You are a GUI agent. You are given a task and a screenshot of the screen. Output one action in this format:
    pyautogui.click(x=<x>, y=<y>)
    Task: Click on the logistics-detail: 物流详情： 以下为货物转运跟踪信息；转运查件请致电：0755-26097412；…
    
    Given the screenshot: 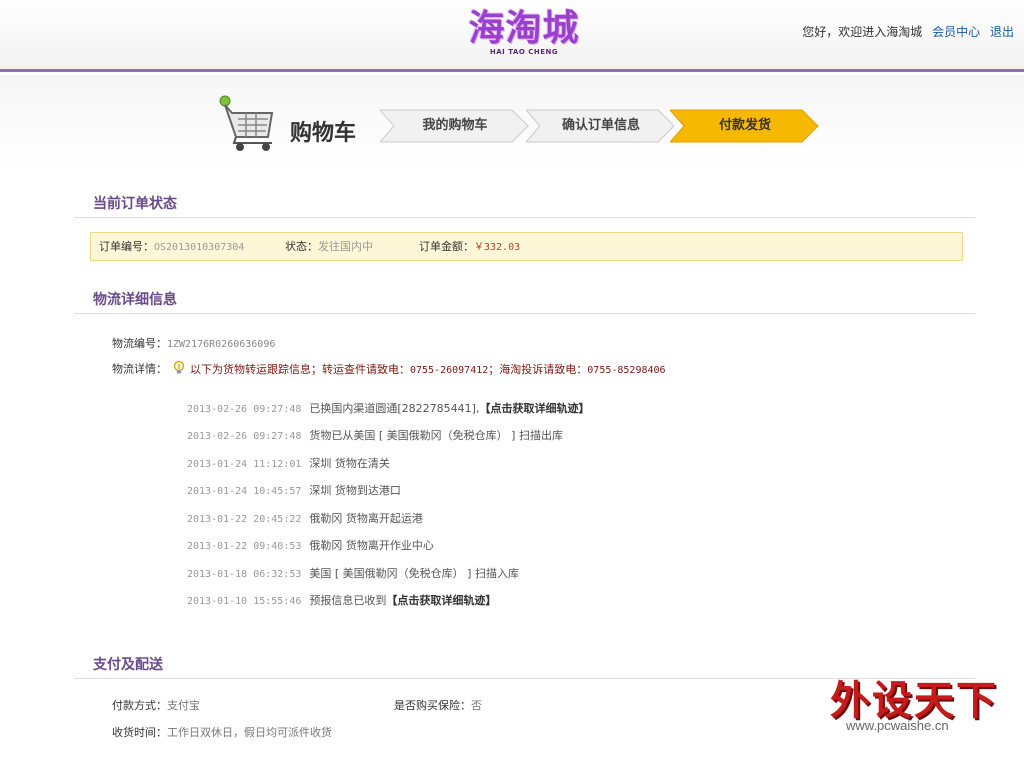 What is the action you would take?
    pyautogui.click(x=389, y=369)
    